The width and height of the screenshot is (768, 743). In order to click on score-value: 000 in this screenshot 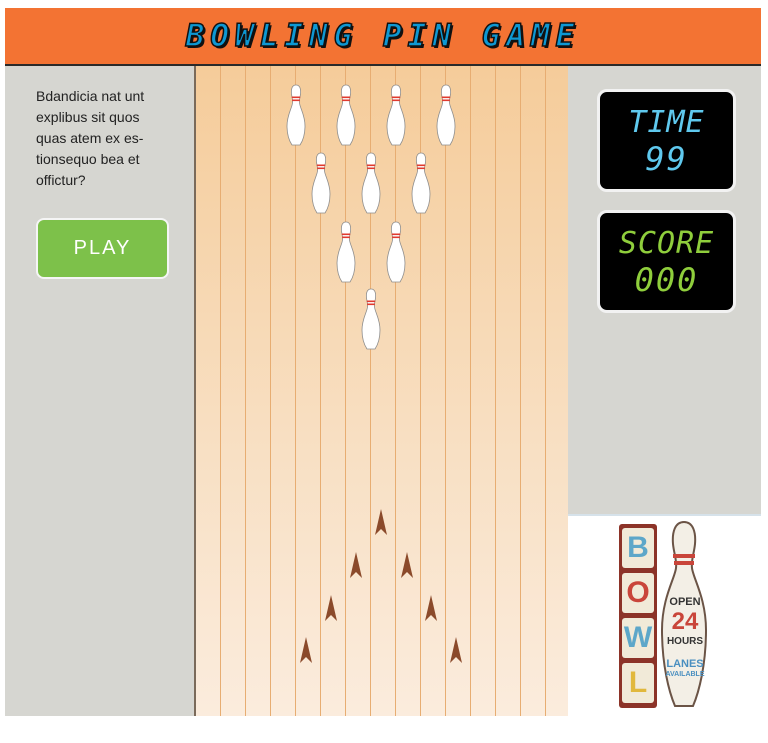, I will do `click(666, 279)`.